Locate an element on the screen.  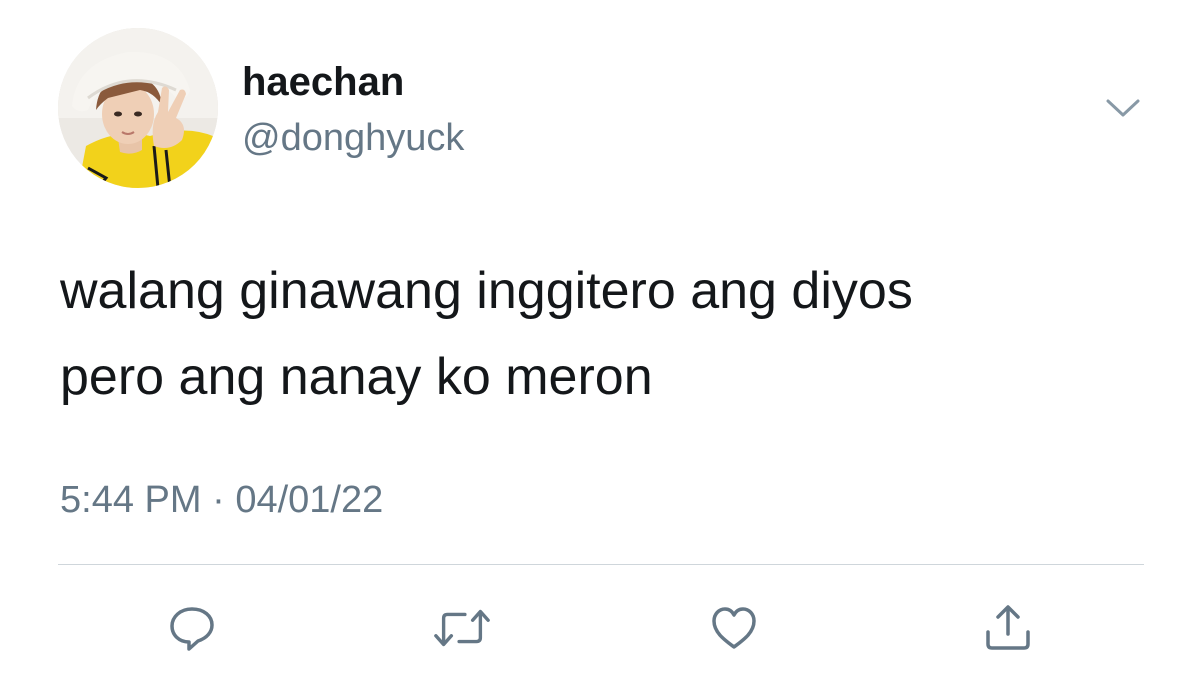
author-handle: @donghyuck is located at coordinates (353, 138).